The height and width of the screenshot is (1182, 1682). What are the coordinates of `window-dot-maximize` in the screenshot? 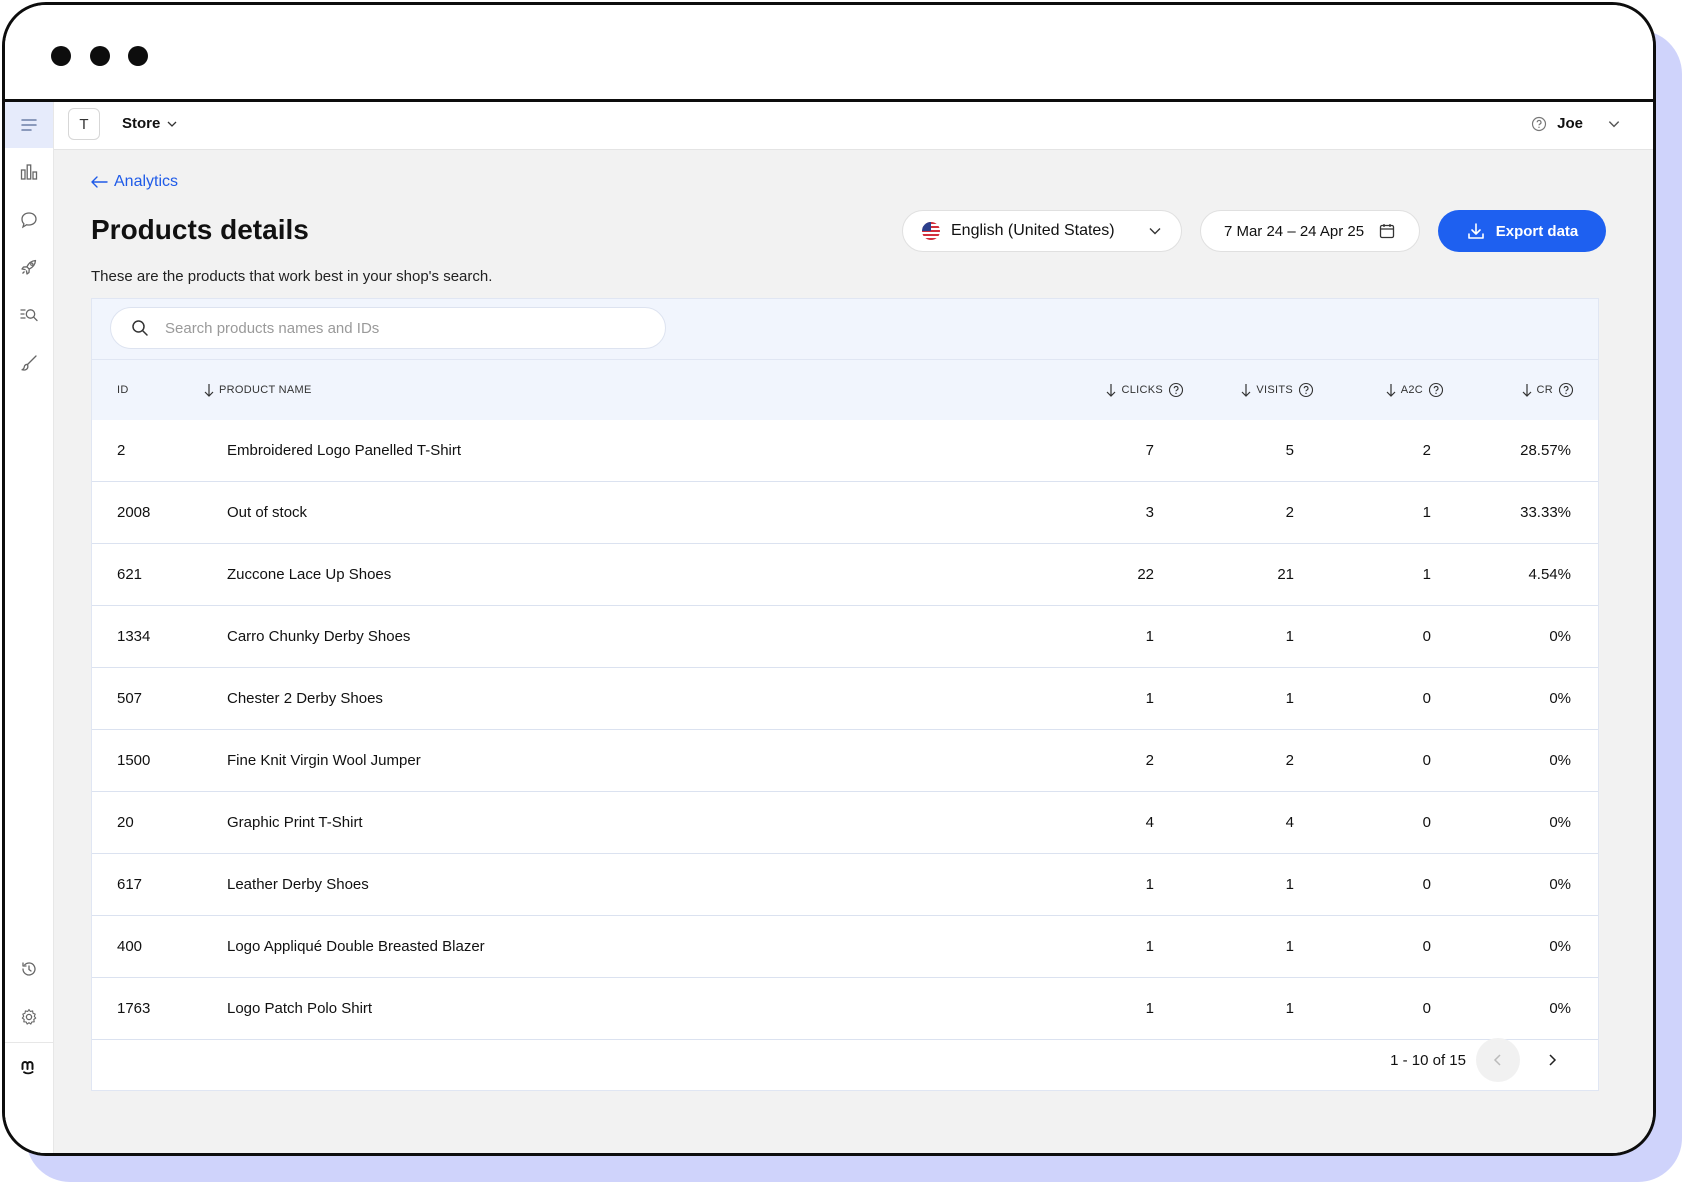 It's located at (138, 56).